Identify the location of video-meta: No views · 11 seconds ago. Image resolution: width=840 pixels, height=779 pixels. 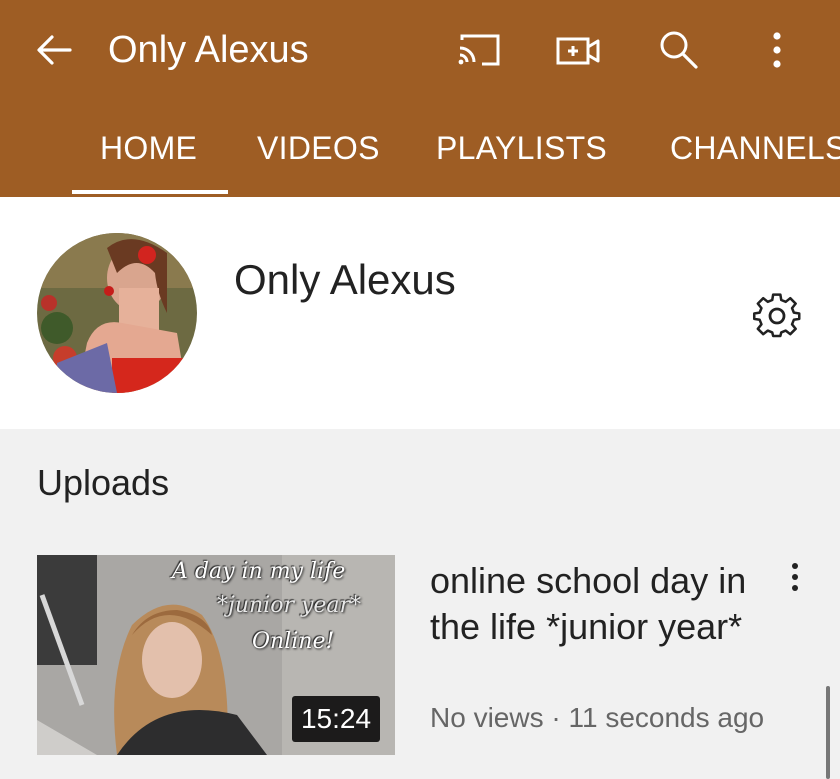
(597, 717).